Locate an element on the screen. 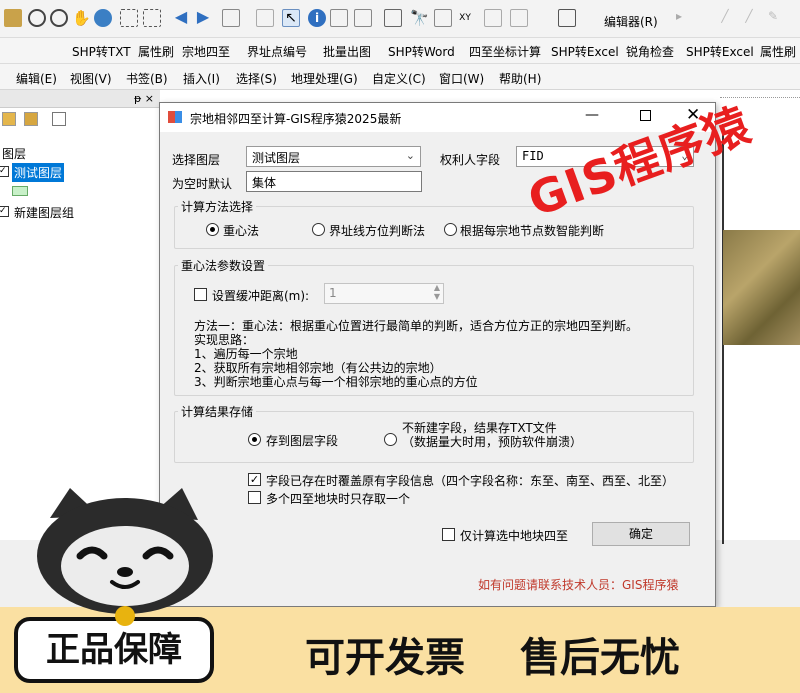  ok-button: 确定 is located at coordinates (641, 534).